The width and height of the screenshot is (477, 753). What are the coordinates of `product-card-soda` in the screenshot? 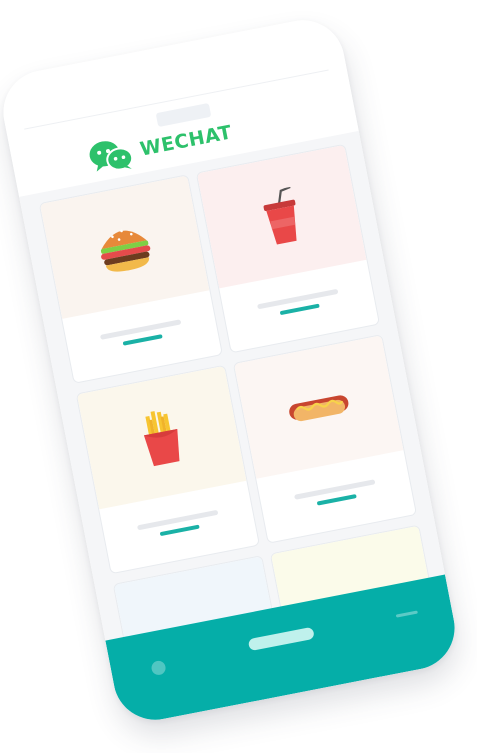 It's located at (288, 248).